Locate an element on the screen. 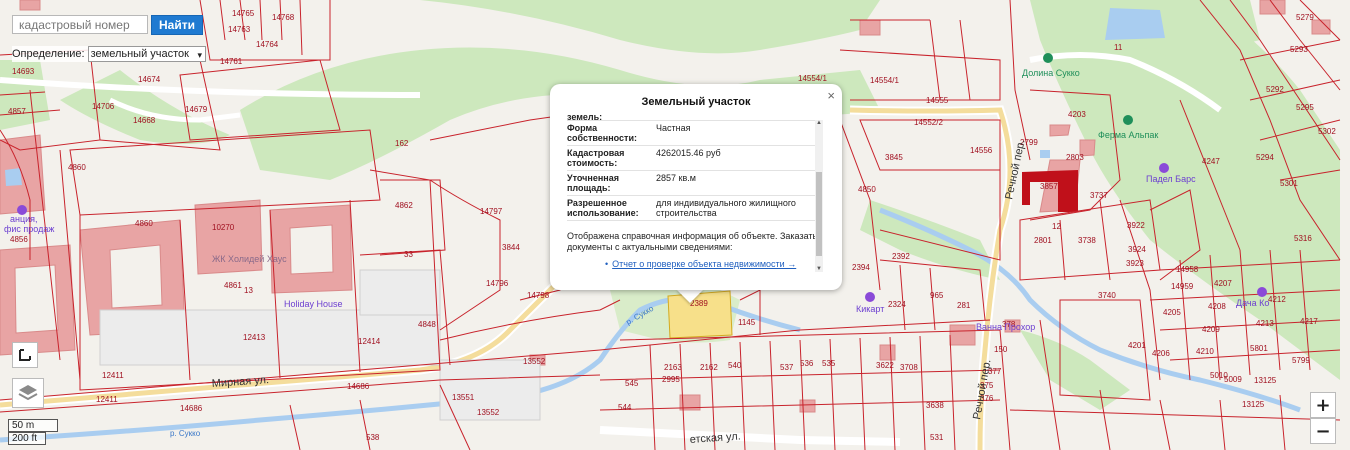 The width and height of the screenshot is (1350, 450). plot-number: 14693 is located at coordinates (23, 71).